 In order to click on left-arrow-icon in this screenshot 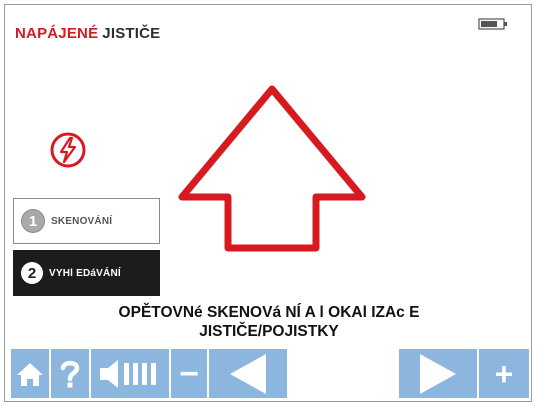, I will do `click(248, 373)`.